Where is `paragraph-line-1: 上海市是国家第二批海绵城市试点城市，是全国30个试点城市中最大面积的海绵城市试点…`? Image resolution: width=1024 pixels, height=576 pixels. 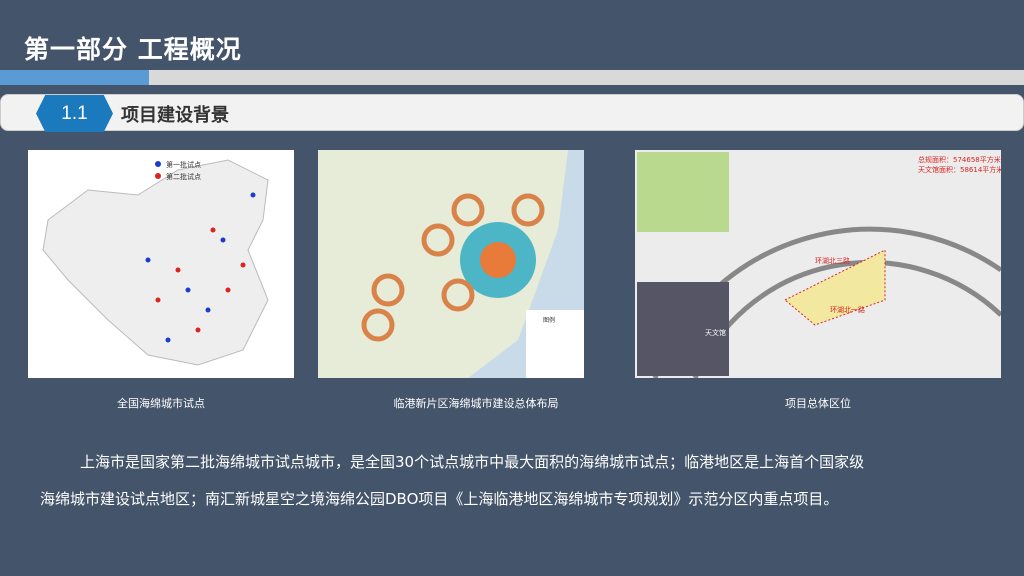
paragraph-line-1: 上海市是国家第二批海绵城市试点城市，是全国30个试点城市中最大面积的海绵城市试点… is located at coordinates (472, 462).